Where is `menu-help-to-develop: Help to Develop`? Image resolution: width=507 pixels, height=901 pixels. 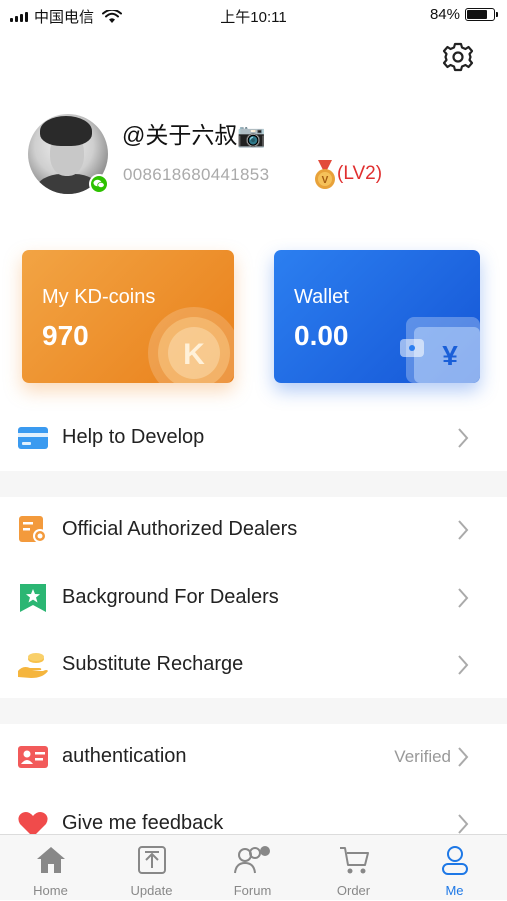 menu-help-to-develop: Help to Develop is located at coordinates (253, 438).